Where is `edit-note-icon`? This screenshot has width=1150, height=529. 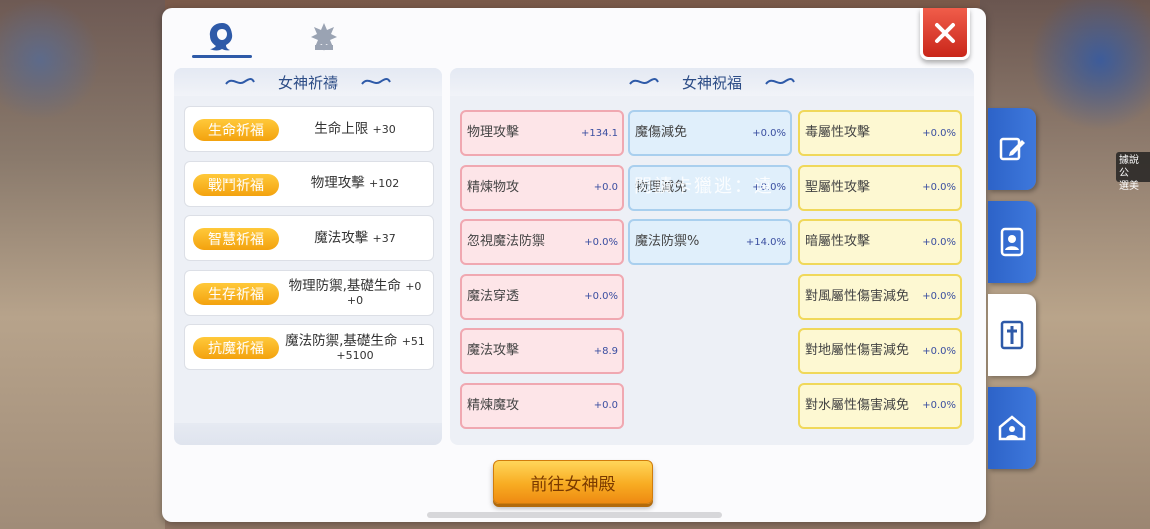
edit-note-icon is located at coordinates (1012, 149).